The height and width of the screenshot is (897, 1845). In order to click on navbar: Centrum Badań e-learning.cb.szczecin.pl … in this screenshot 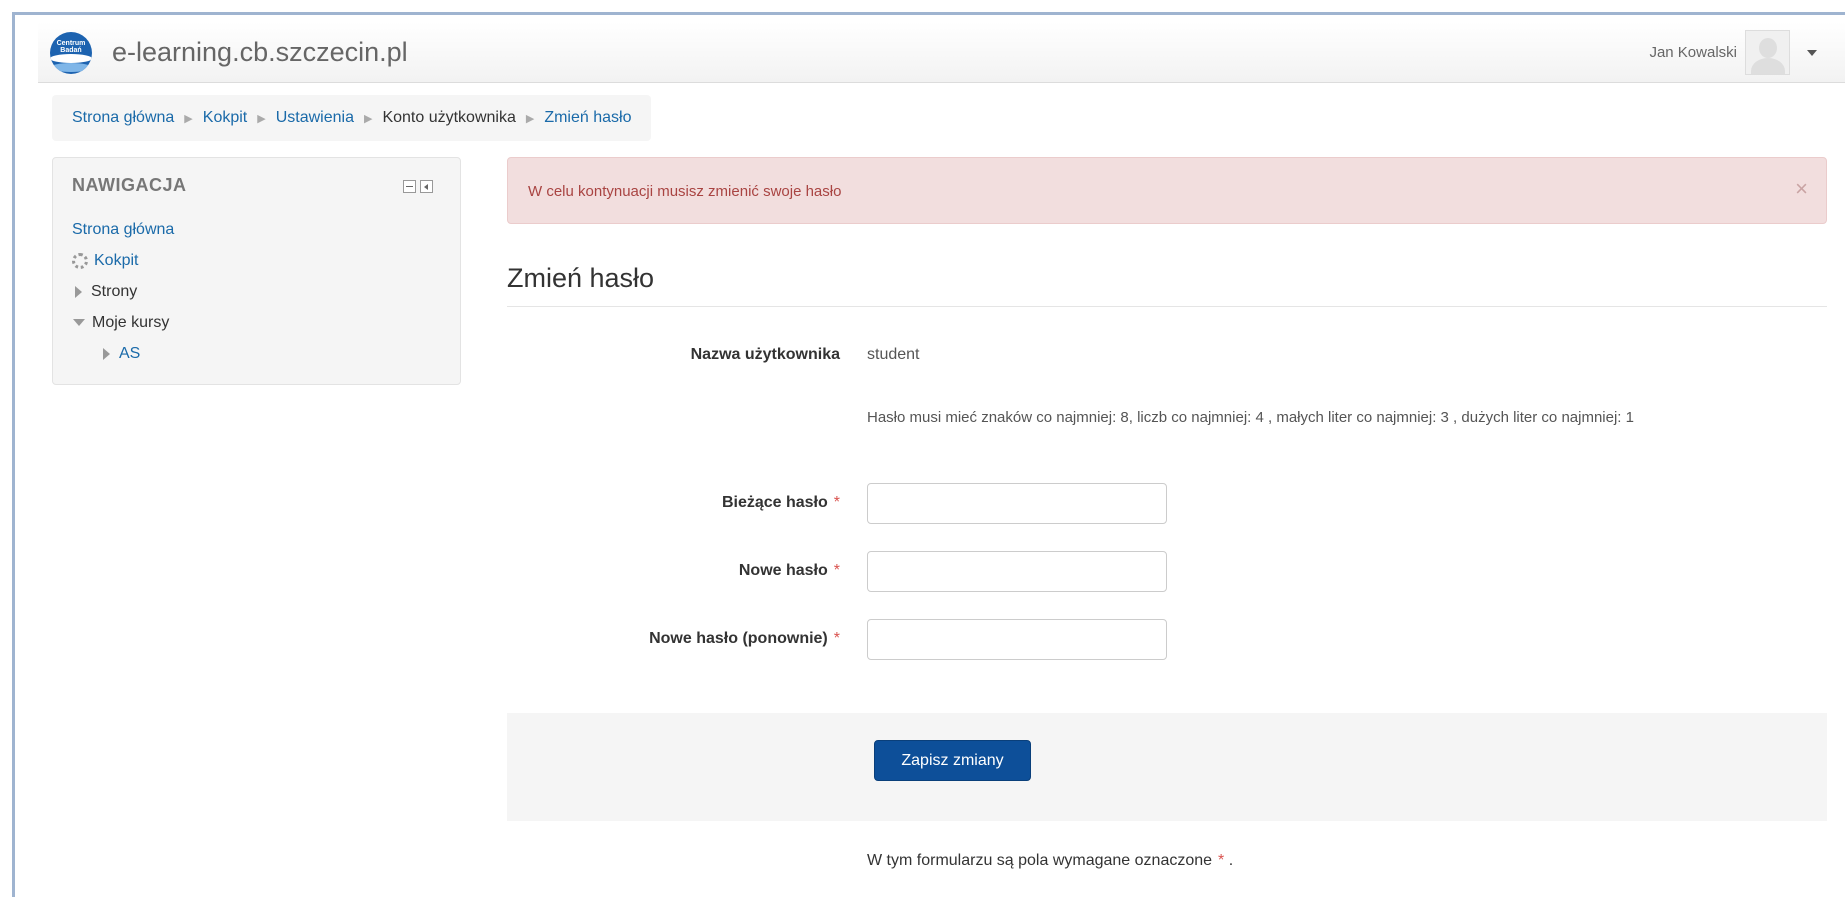, I will do `click(941, 52)`.